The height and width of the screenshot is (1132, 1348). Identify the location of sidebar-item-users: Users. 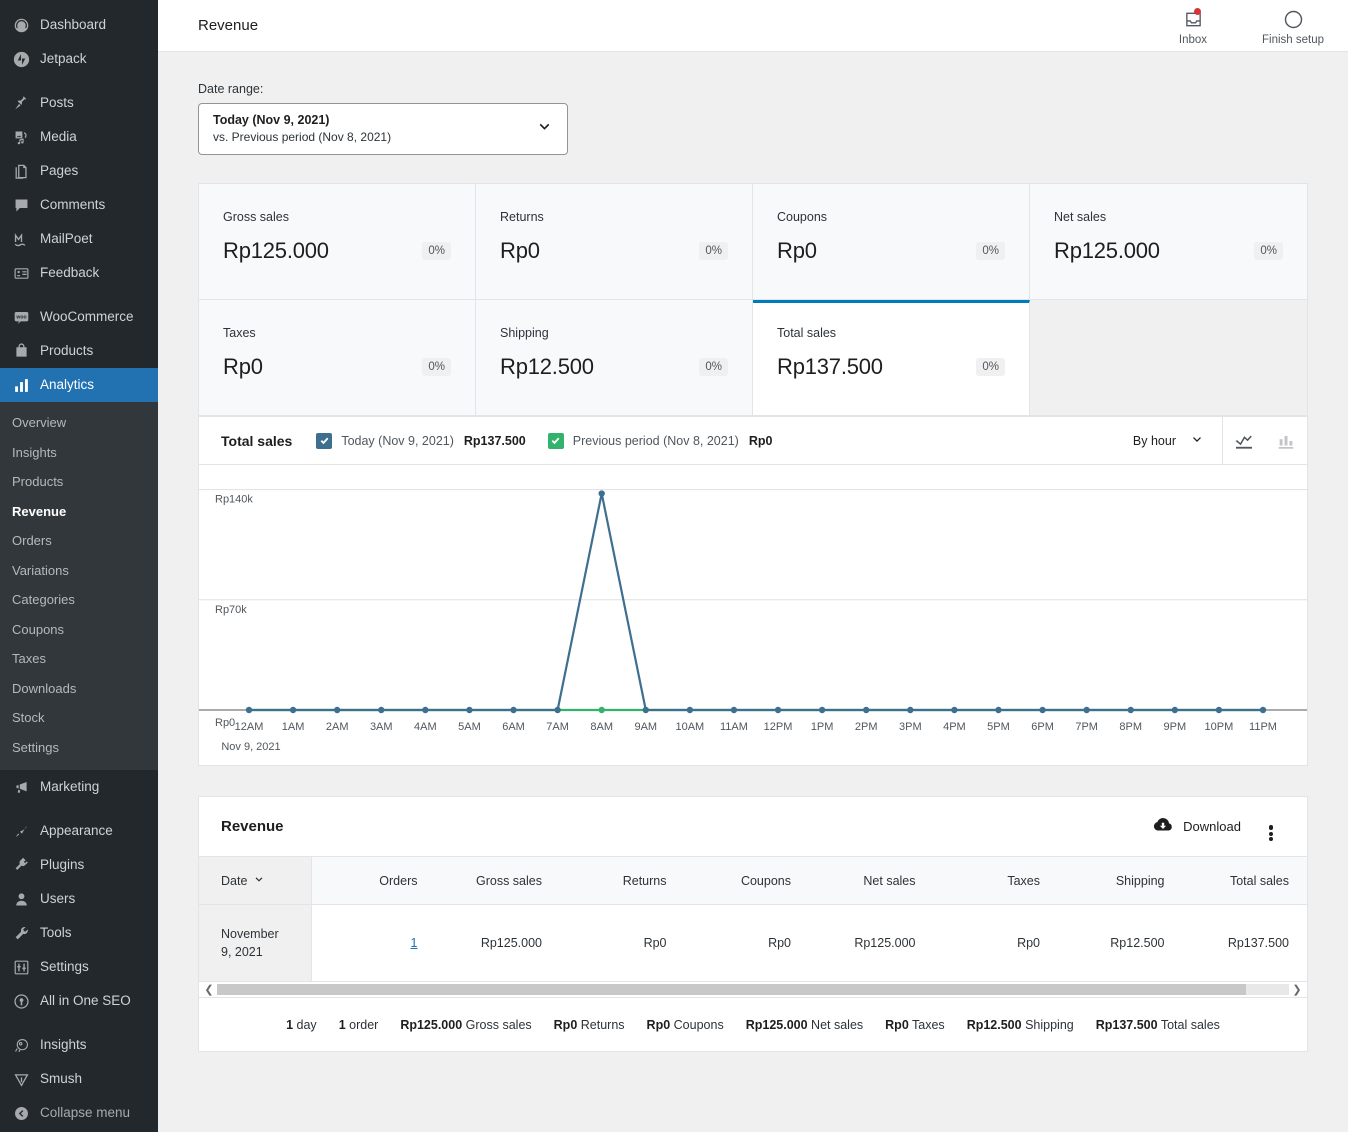
(79, 899).